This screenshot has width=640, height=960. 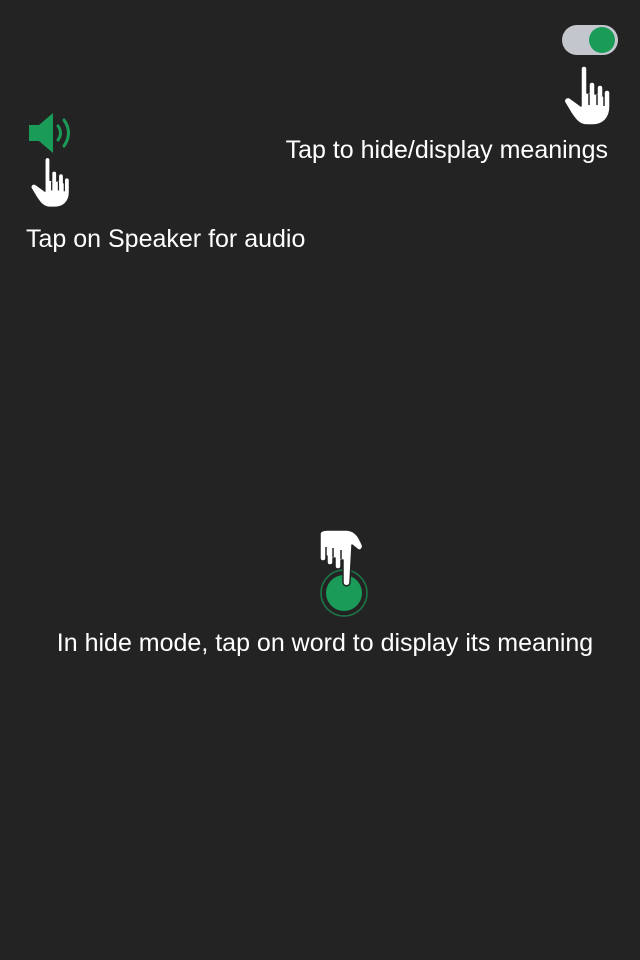 What do you see at coordinates (166, 239) in the screenshot?
I see `speaker-hint-text: Tap on Speaker for audio` at bounding box center [166, 239].